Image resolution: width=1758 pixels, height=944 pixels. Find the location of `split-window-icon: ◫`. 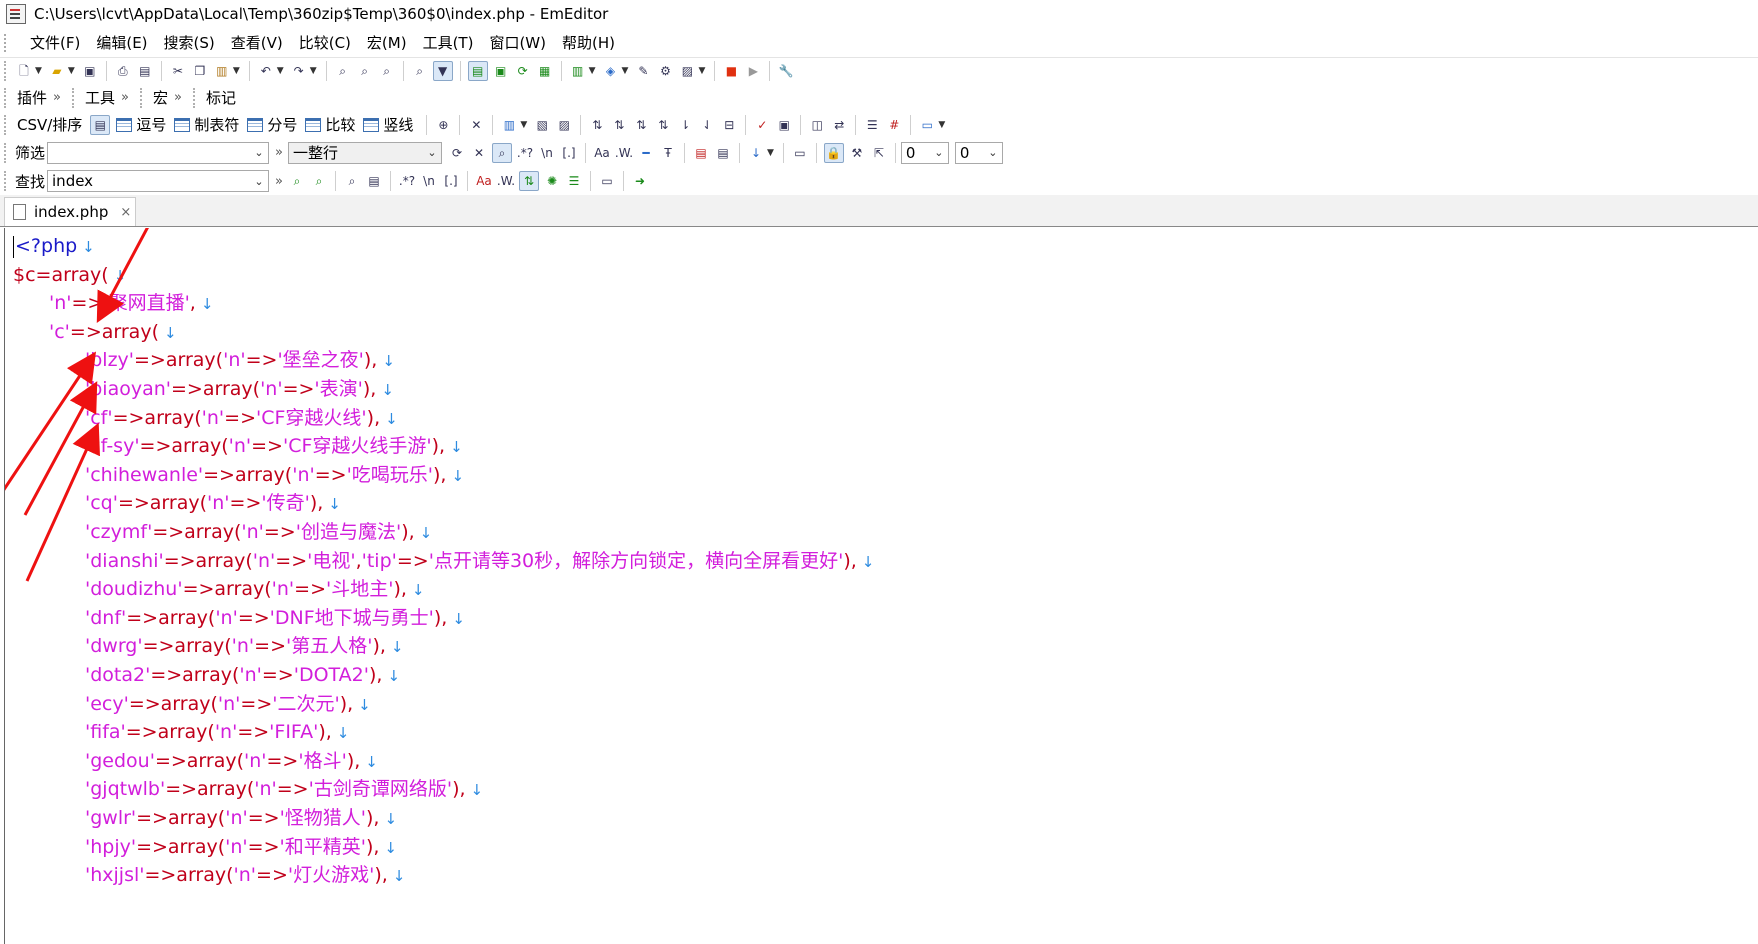

split-window-icon: ◫ is located at coordinates (817, 125).